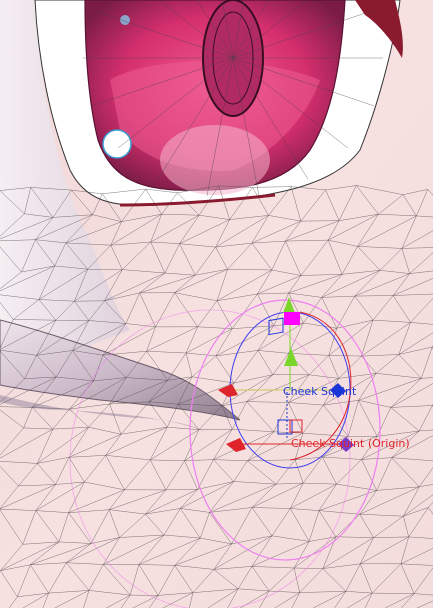  I want to click on eye-specular-large, so click(117, 144).